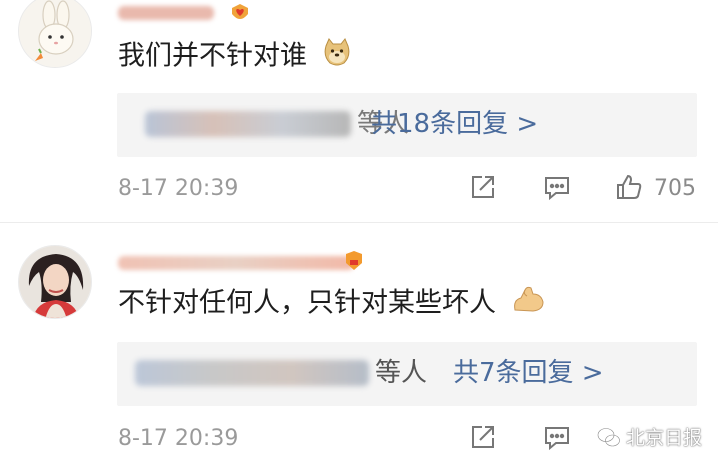 This screenshot has width=718, height=469. I want to click on bunny-avatar-image, so click(55, 33).